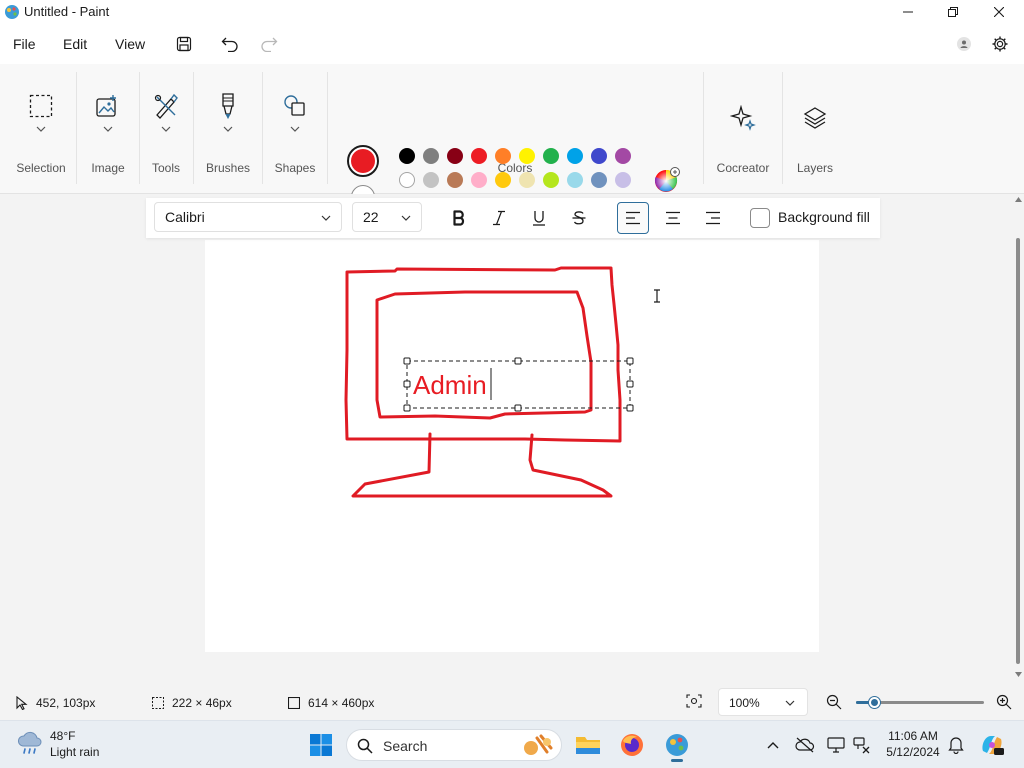 The height and width of the screenshot is (768, 1024). What do you see at coordinates (805, 745) in the screenshot?
I see `onedrive-button` at bounding box center [805, 745].